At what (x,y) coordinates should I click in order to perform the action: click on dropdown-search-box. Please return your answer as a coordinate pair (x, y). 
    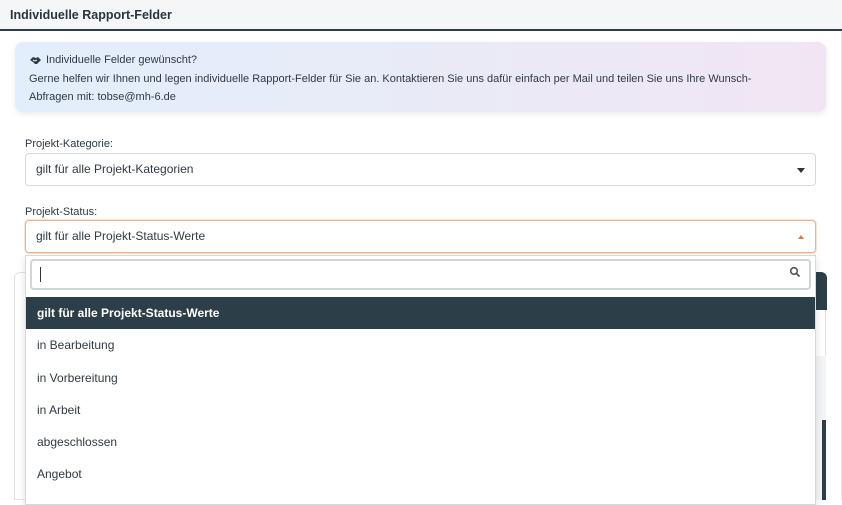
    Looking at the image, I should click on (420, 274).